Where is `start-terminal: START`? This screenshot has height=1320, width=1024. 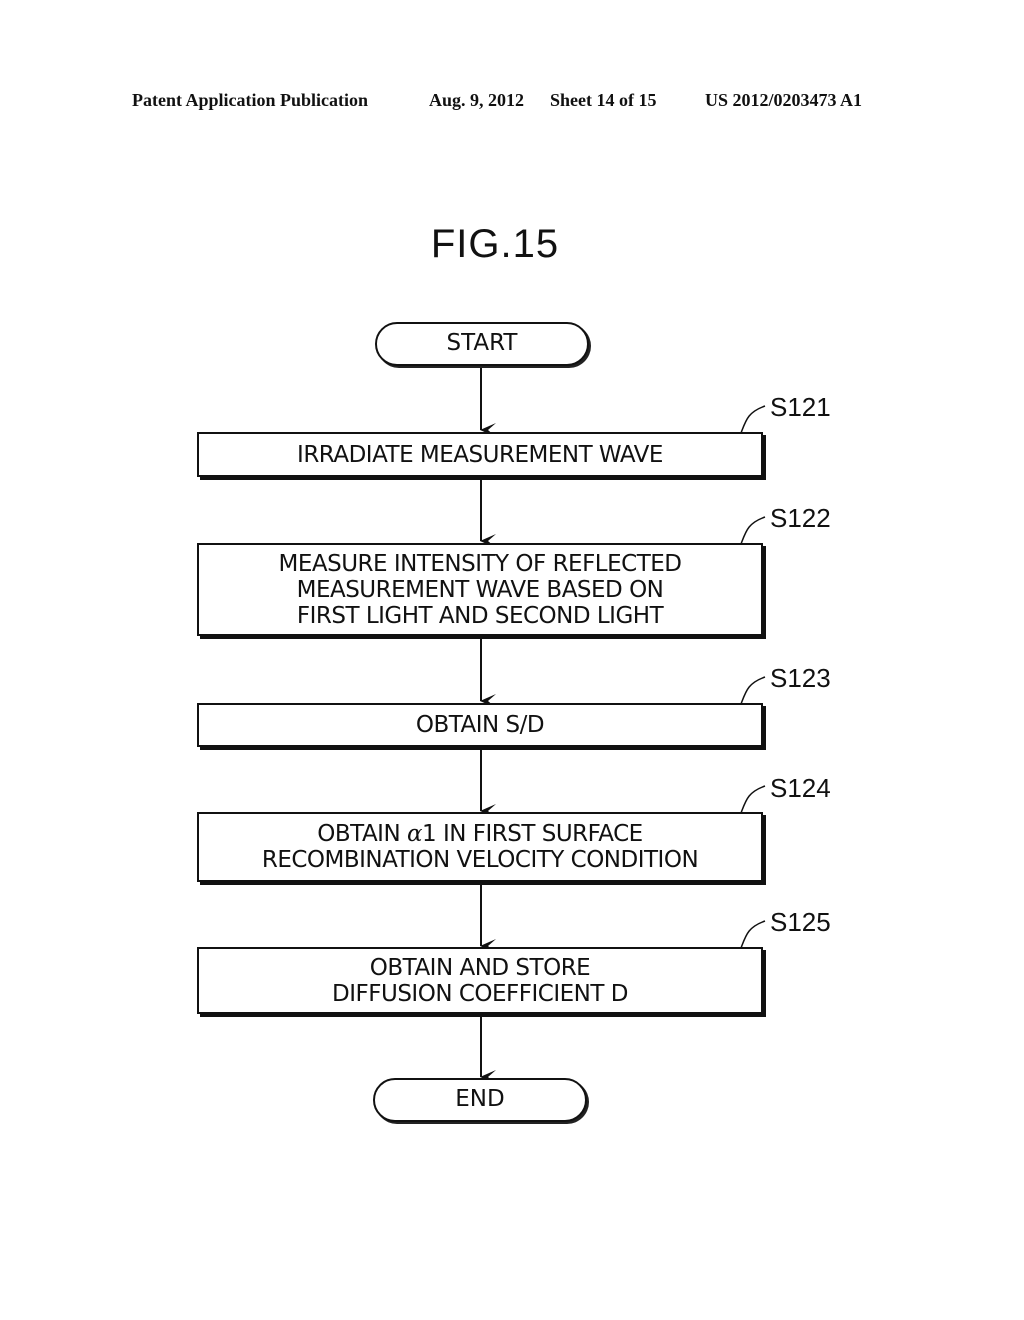
start-terminal: START is located at coordinates (482, 344).